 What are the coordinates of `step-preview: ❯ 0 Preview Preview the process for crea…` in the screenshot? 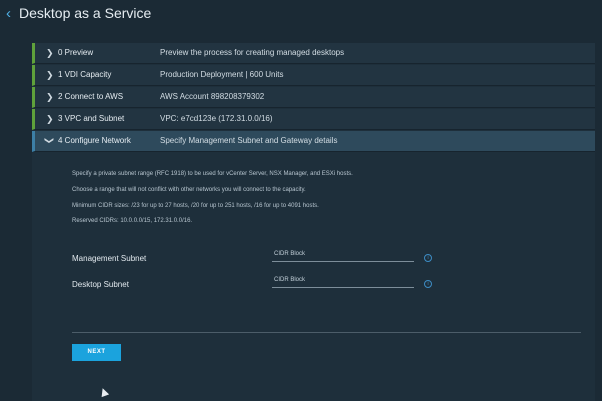 It's located at (313, 53).